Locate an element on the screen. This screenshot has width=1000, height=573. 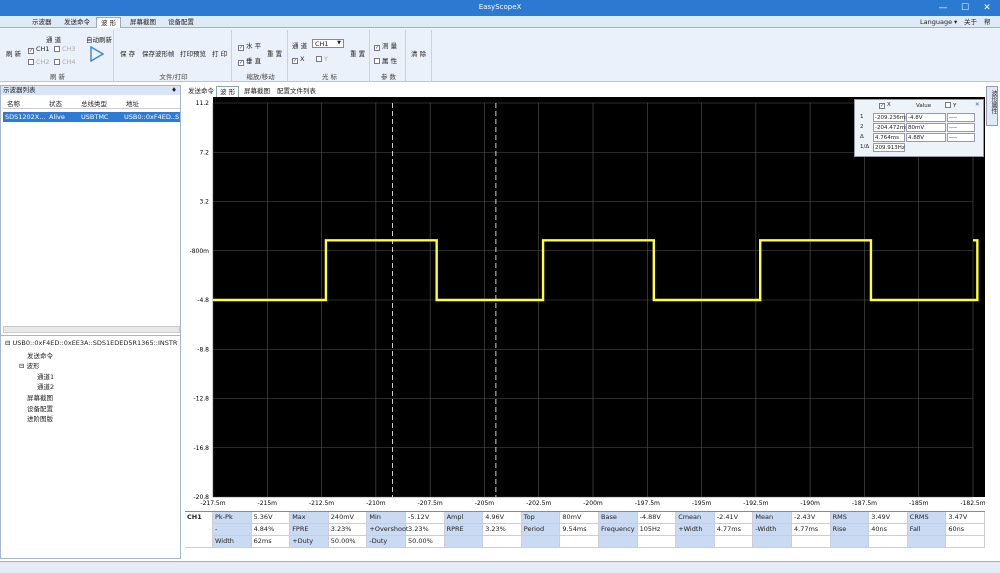
maximize-button: ☐ is located at coordinates (965, 8).